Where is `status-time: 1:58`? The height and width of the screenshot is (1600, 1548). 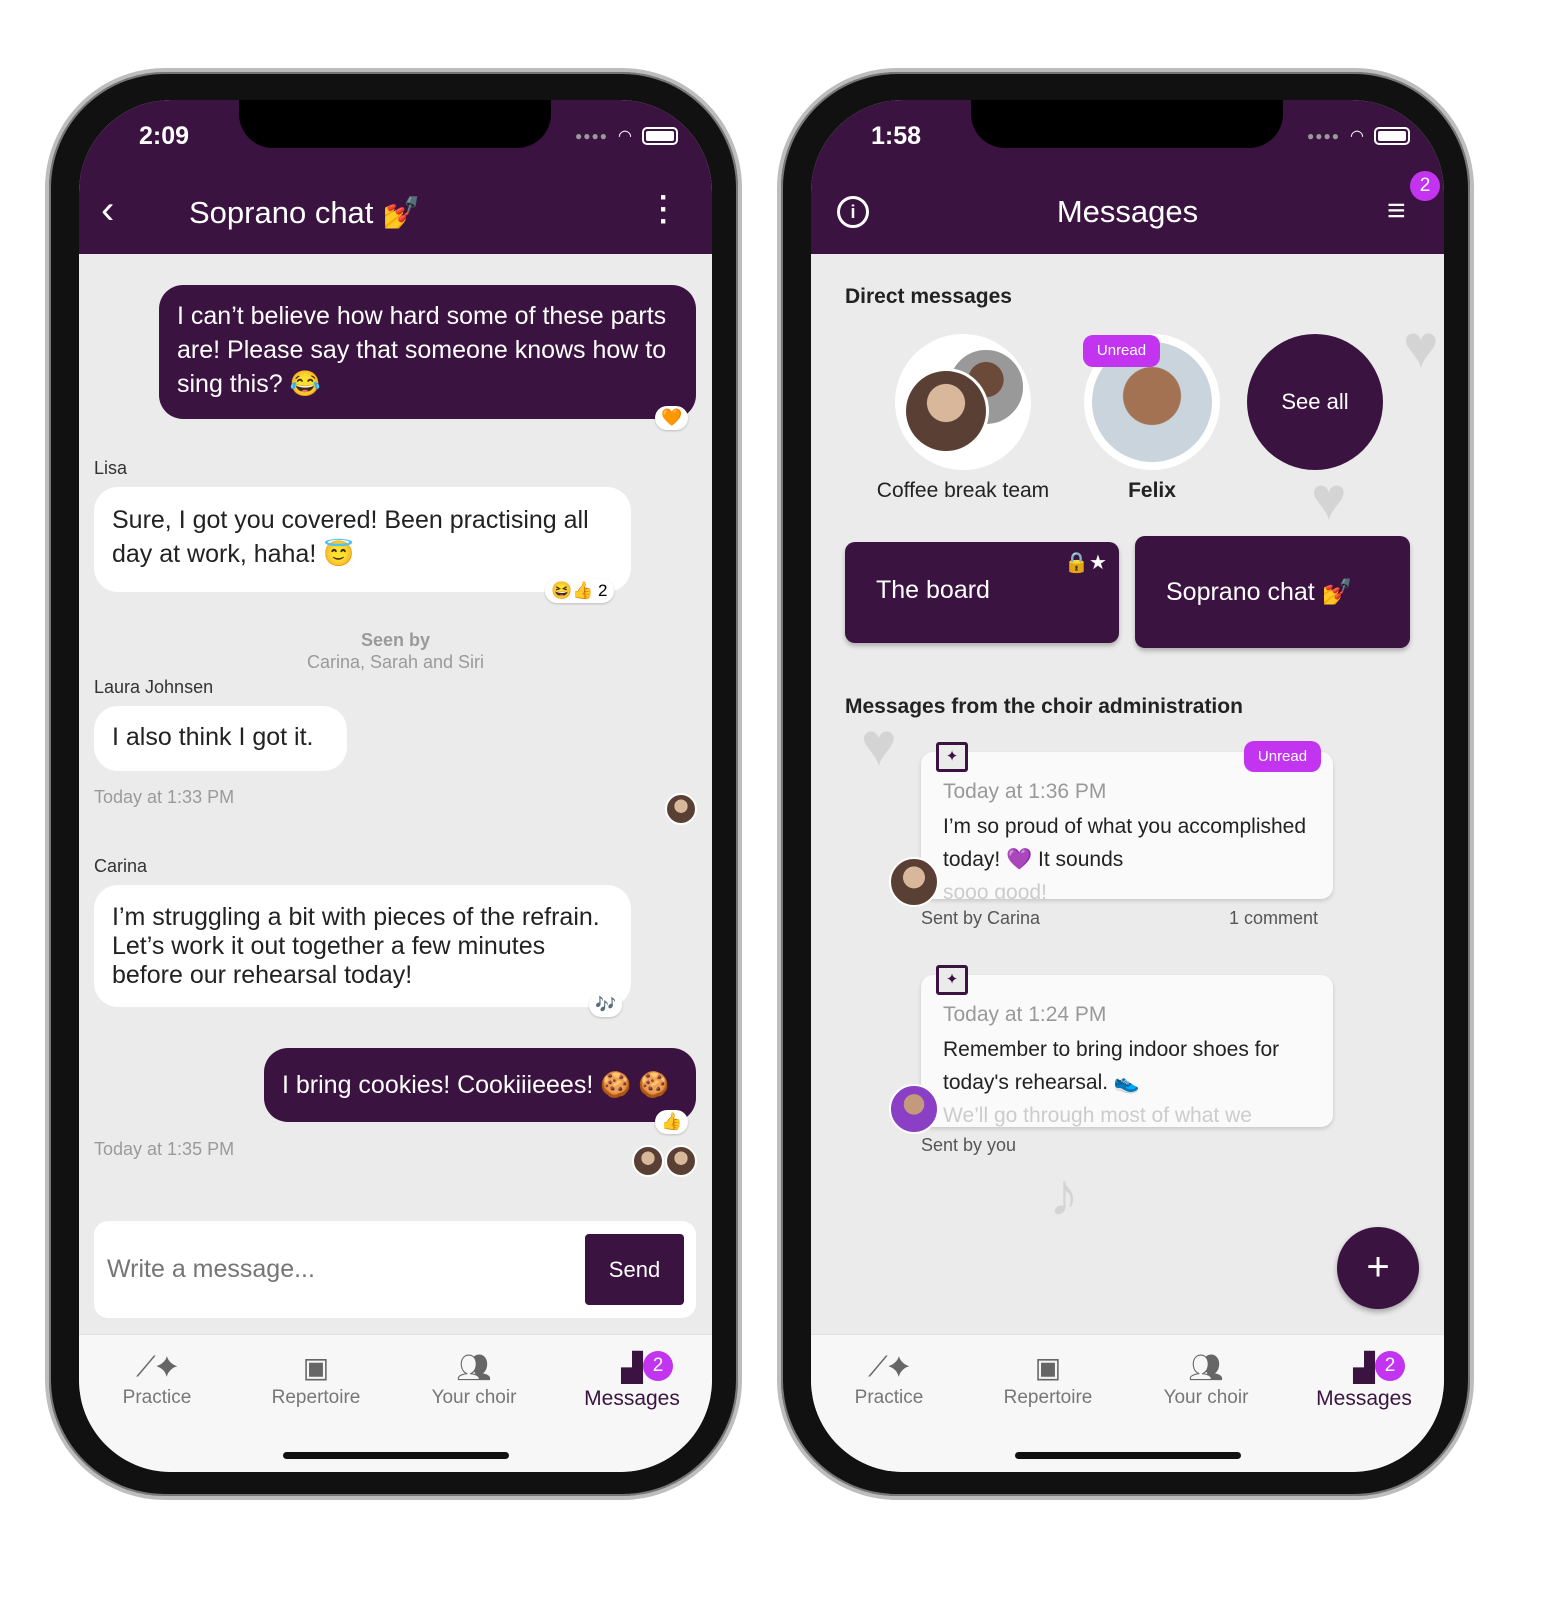
status-time: 1:58 is located at coordinates (896, 136).